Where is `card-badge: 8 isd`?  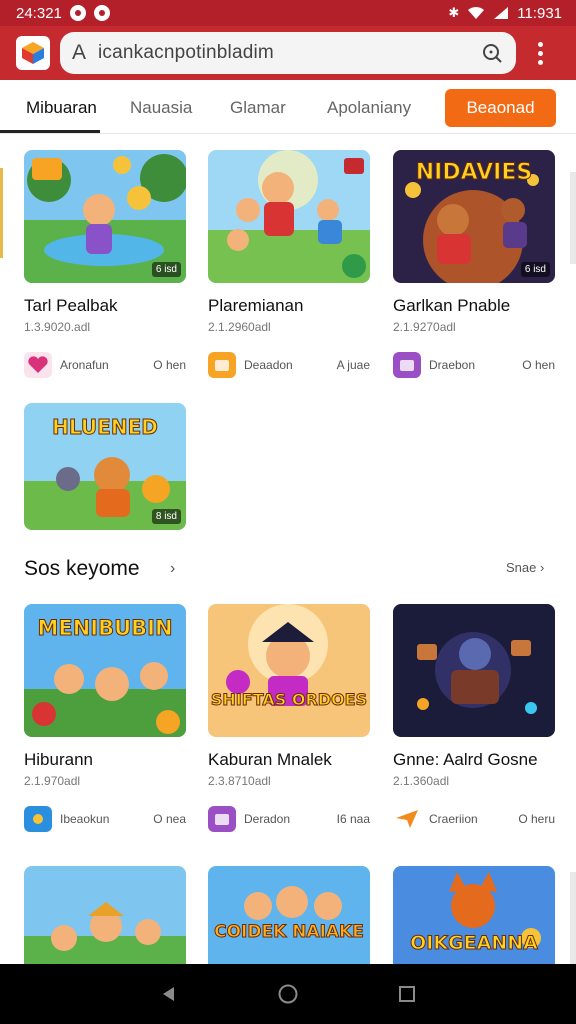
card-badge: 8 isd is located at coordinates (166, 516).